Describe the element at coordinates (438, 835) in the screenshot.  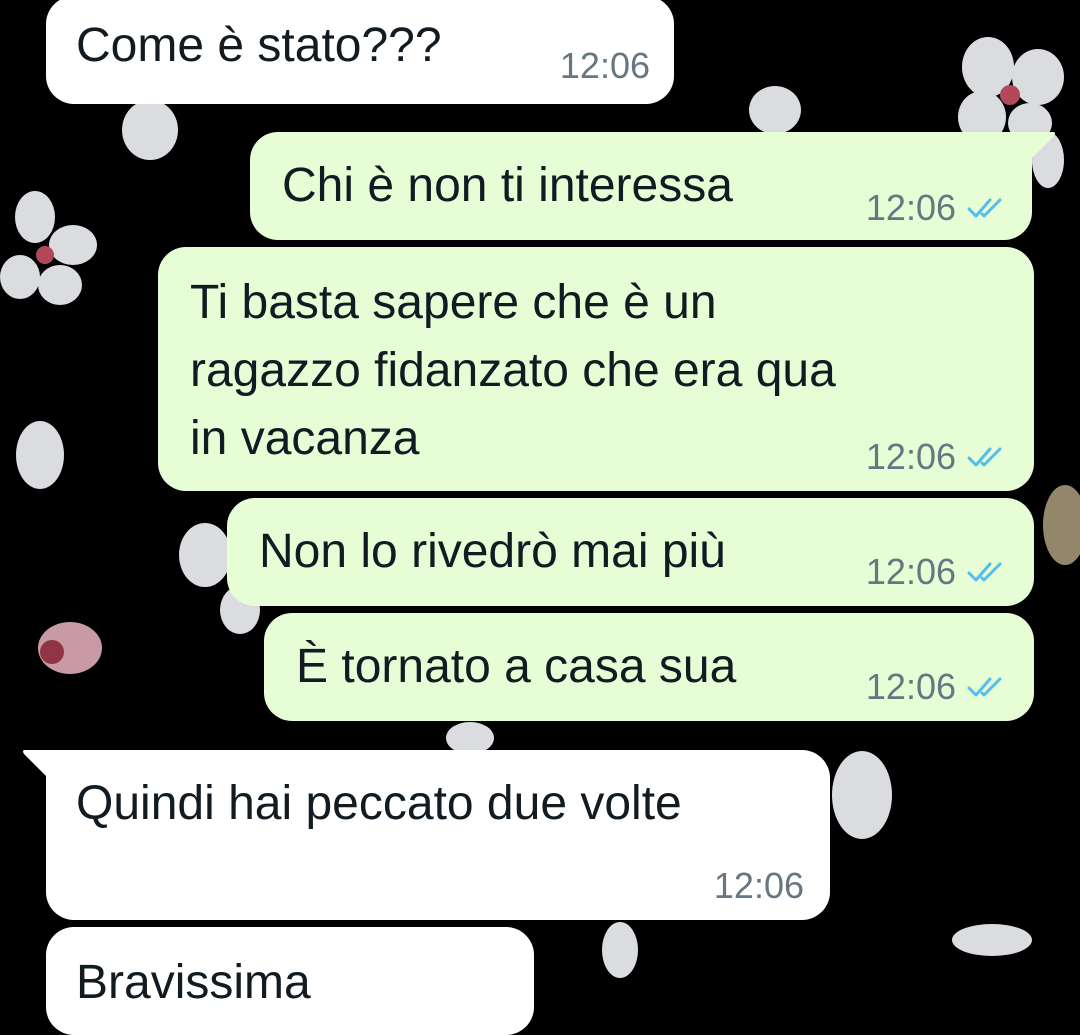
I see `message-bubble-incoming: Quindi hai peccato due volte 12:06` at that location.